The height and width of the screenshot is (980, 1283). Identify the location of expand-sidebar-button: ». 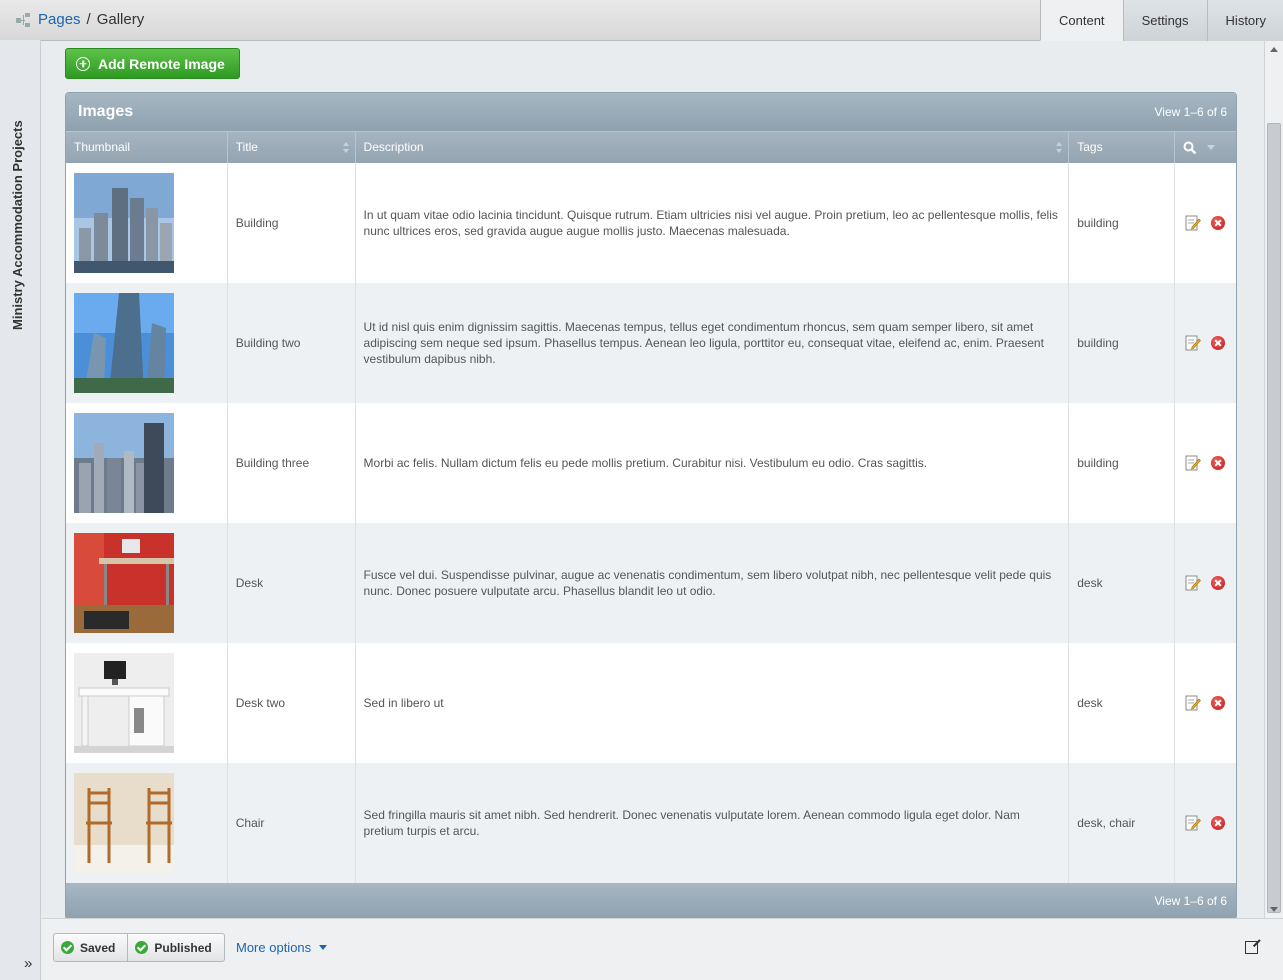
(28, 963).